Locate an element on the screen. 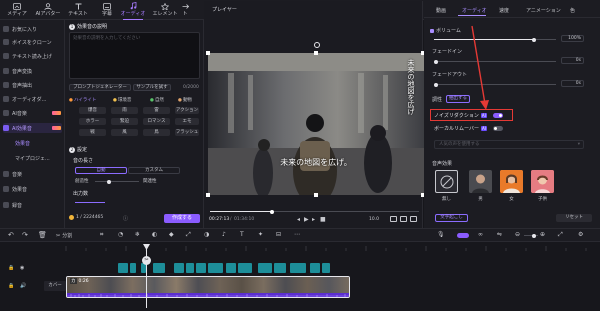 Image resolution: width=600 pixels, height=311 pixels. settings-icon: ⚙ is located at coordinates (580, 234).